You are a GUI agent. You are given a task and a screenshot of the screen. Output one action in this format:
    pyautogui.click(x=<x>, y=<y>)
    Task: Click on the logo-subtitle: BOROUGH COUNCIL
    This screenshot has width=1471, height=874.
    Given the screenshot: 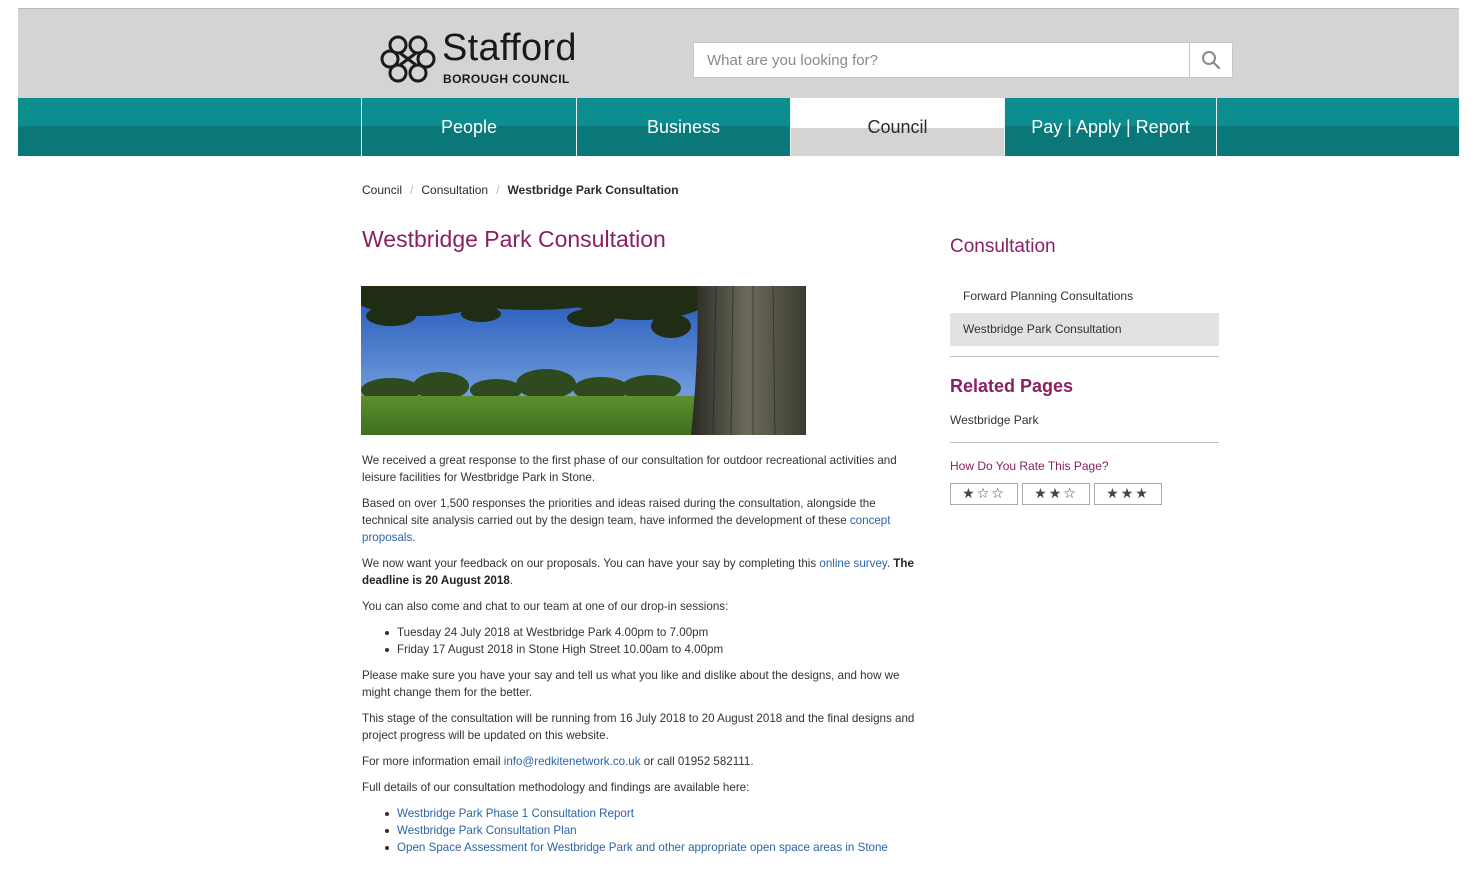 What is the action you would take?
    pyautogui.click(x=506, y=79)
    